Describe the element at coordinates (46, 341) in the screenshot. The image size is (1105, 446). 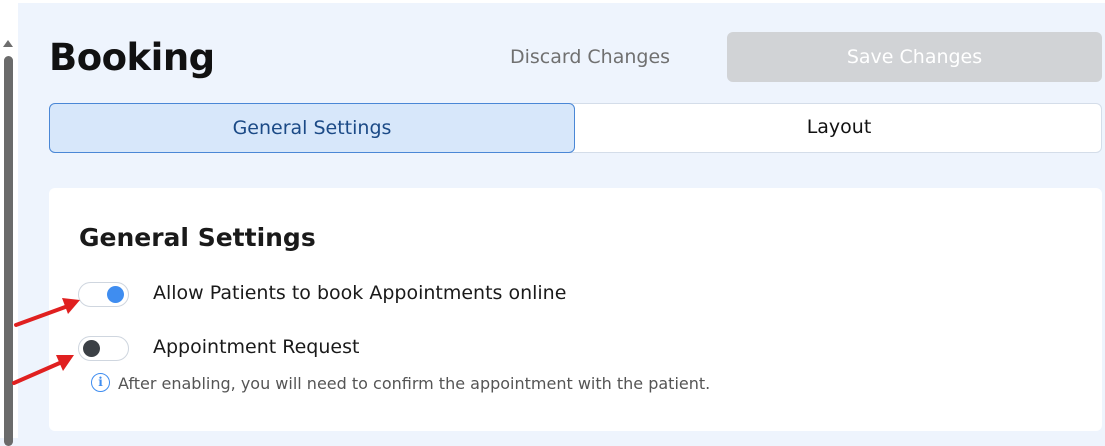
I see `annotation-arrows` at that location.